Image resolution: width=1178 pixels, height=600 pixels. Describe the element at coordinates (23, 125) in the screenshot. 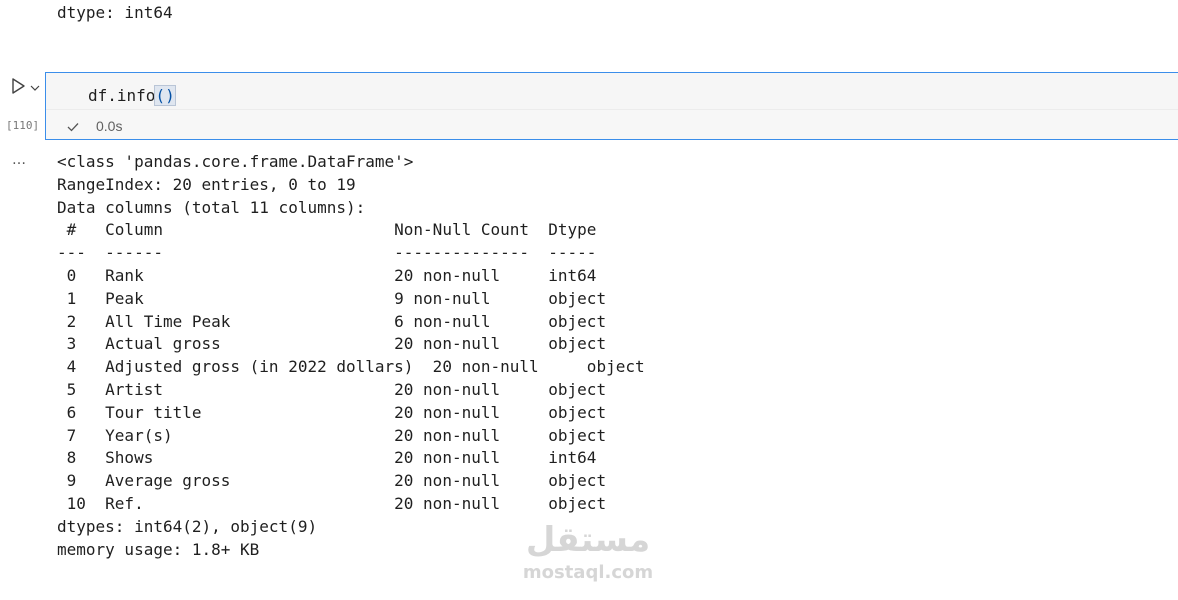

I see `execution-count: [110]` at that location.